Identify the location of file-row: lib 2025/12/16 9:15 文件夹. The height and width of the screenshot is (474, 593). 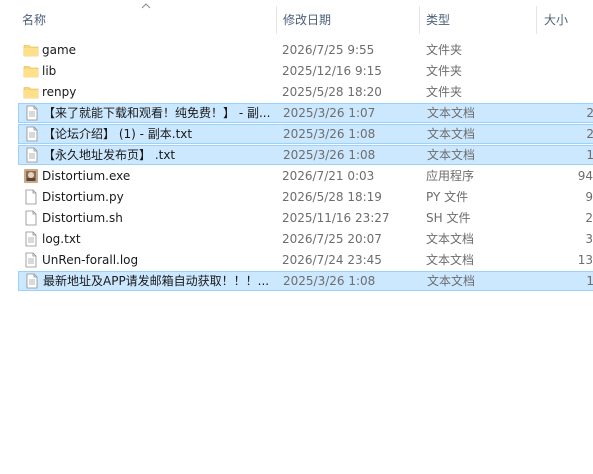
(305, 71).